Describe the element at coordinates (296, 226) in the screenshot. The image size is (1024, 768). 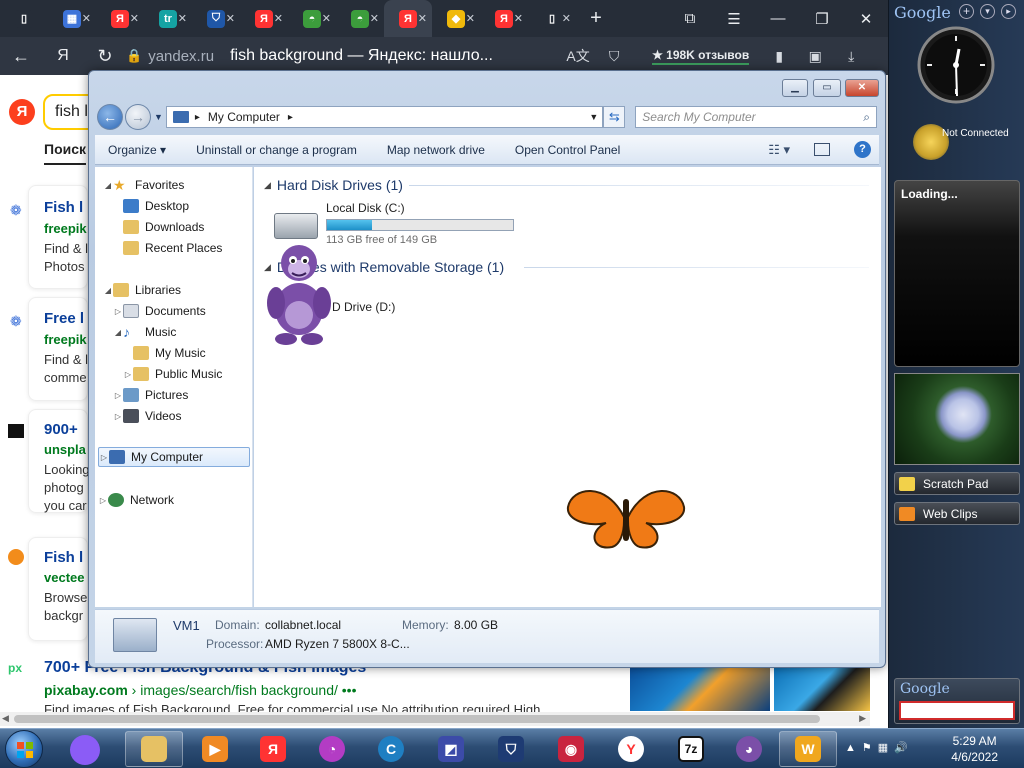
I see `hard-disk-icon` at that location.